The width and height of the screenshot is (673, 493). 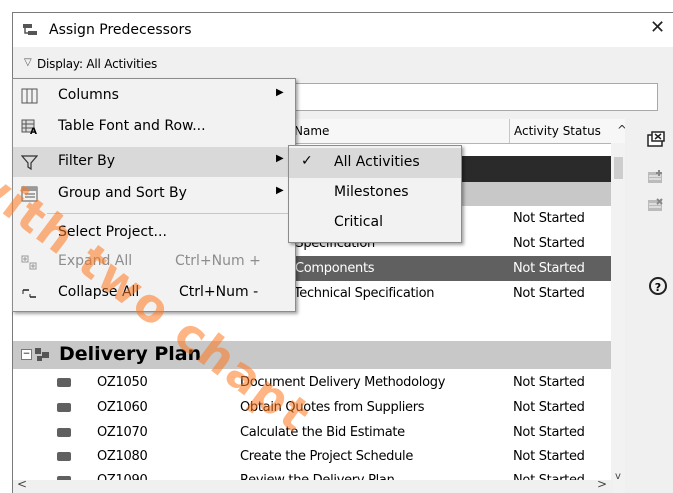 I want to click on menu-item-shortcut: Ctrl+Num +, so click(x=218, y=261).